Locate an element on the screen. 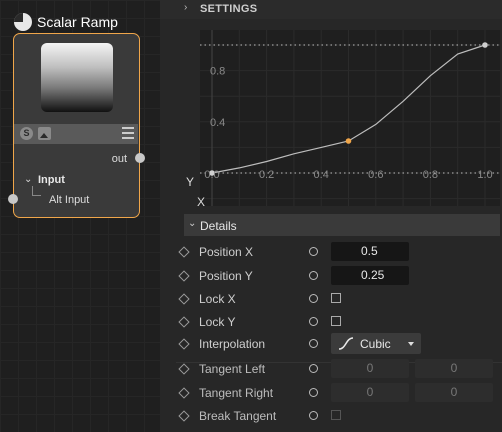 This screenshot has height=432, width=502. lock-y-label: Lock Y is located at coordinates (217, 322).